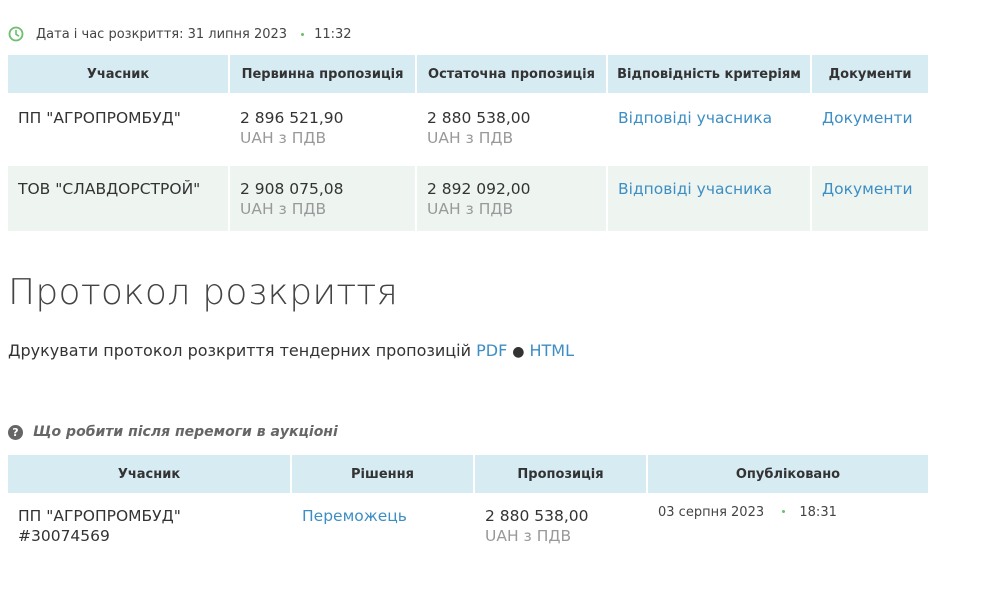 This screenshot has width=982, height=605. Describe the element at coordinates (64, 536) in the screenshot. I see `participant-id: #30074569` at that location.